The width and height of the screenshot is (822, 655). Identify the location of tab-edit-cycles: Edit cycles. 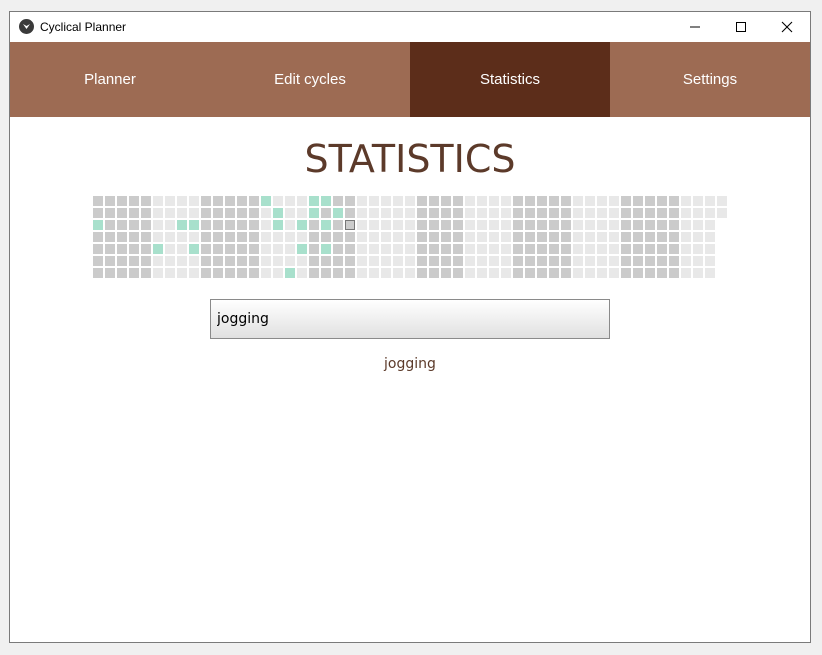
(310, 79).